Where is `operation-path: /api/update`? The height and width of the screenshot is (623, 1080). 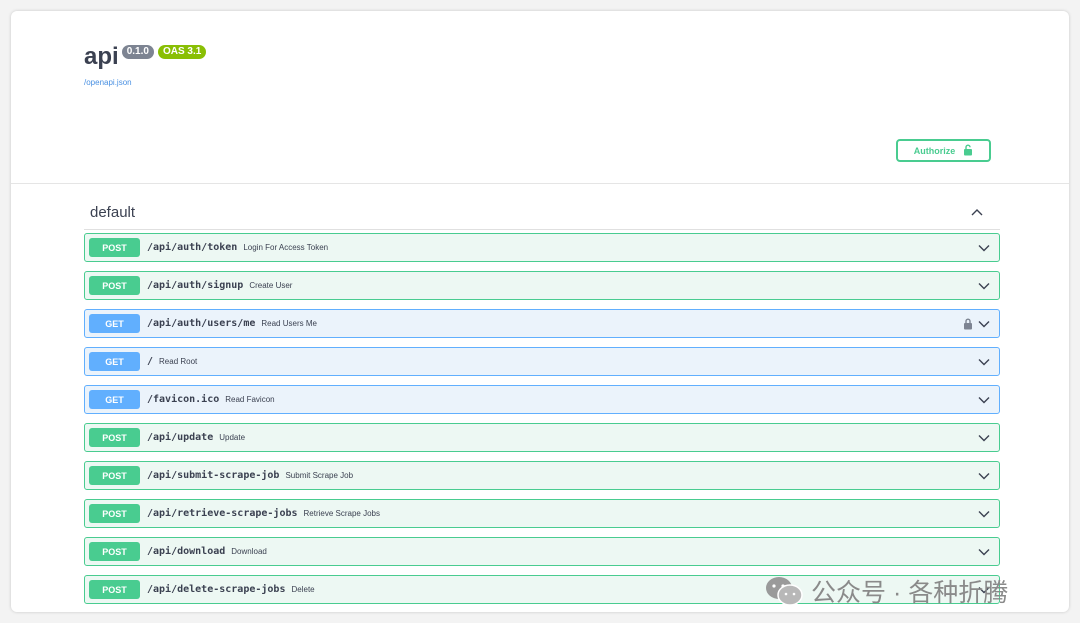
operation-path: /api/update is located at coordinates (180, 437).